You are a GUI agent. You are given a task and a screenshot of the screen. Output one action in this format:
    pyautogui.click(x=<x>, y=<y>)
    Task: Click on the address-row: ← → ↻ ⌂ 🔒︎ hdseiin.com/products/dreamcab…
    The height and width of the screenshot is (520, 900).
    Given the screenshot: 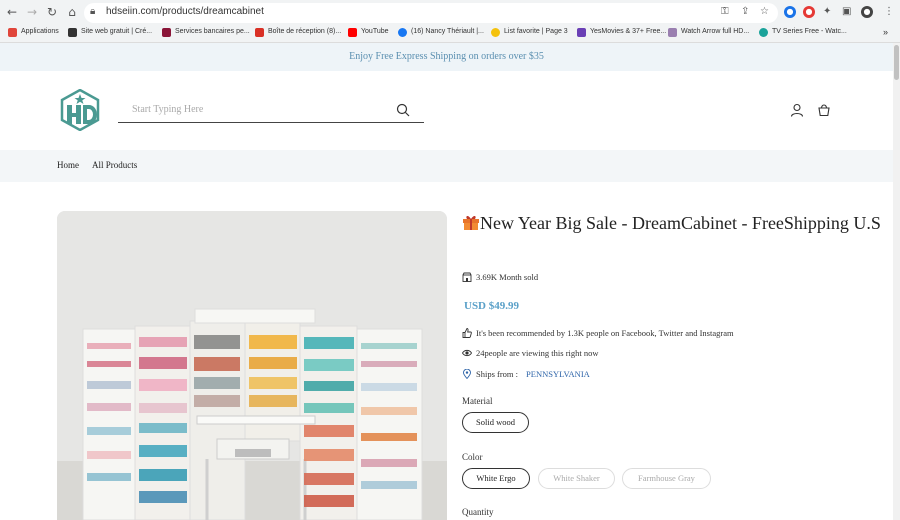 What is the action you would take?
    pyautogui.click(x=450, y=12)
    